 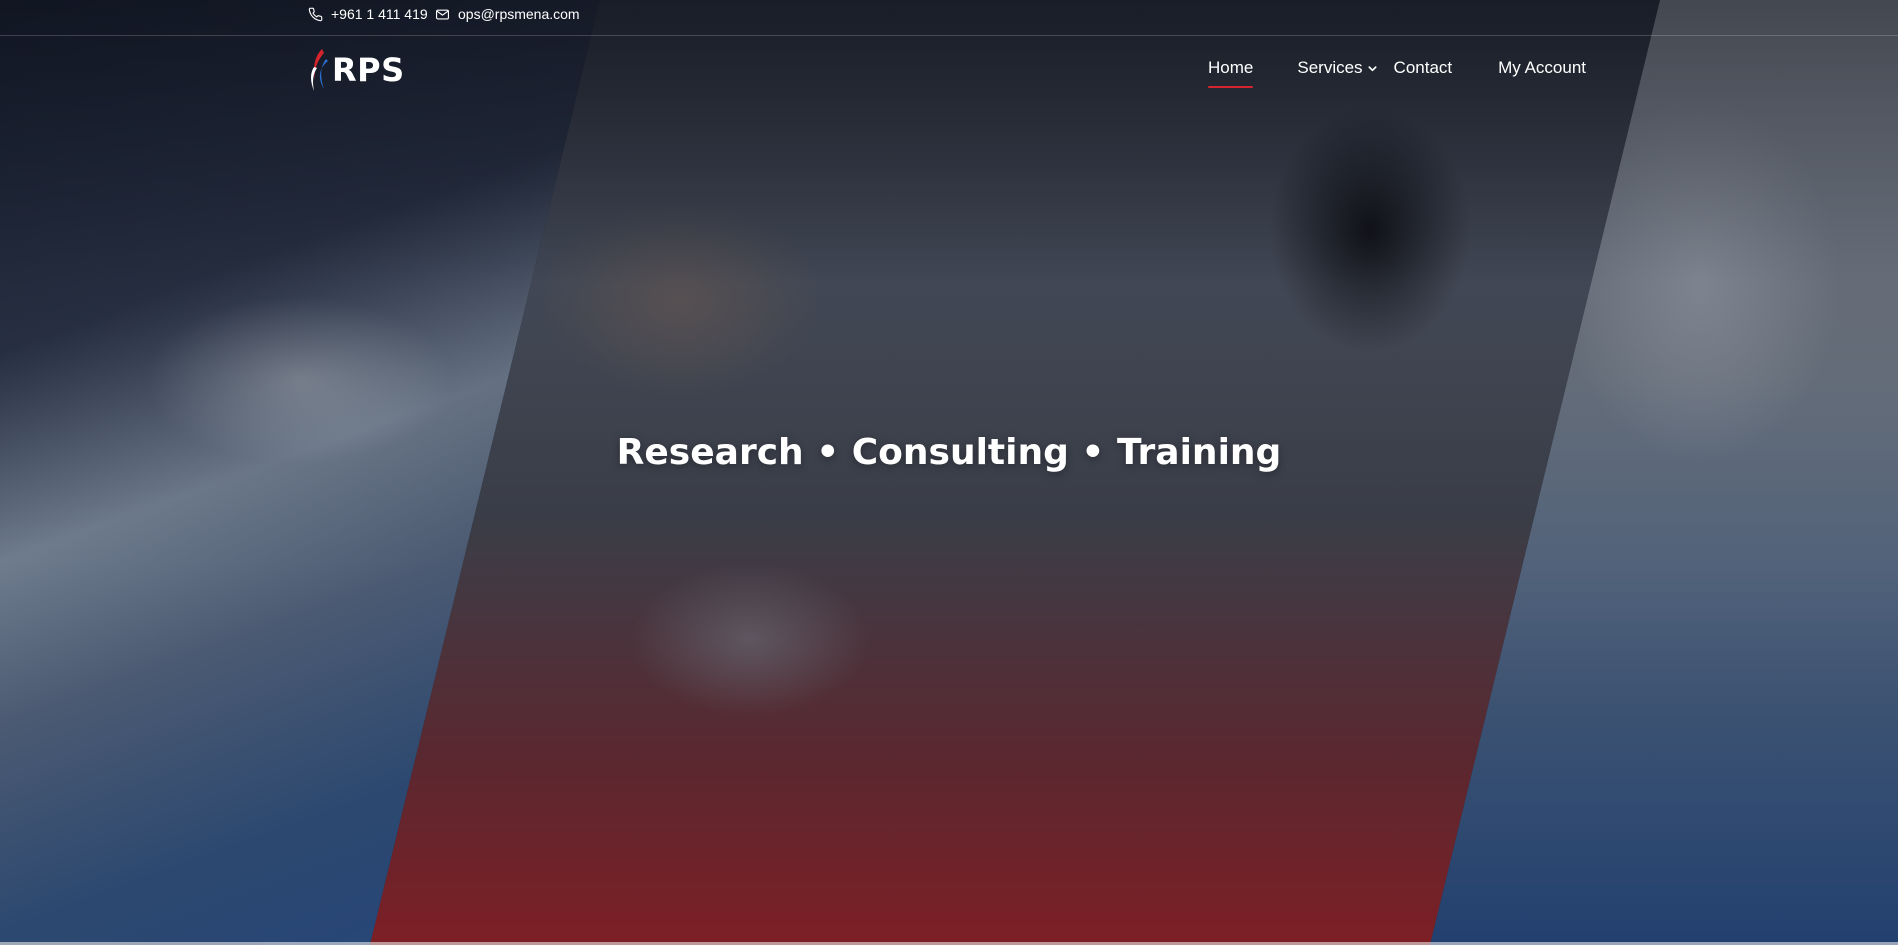 I want to click on nav-contact: Contact, so click(x=1423, y=73).